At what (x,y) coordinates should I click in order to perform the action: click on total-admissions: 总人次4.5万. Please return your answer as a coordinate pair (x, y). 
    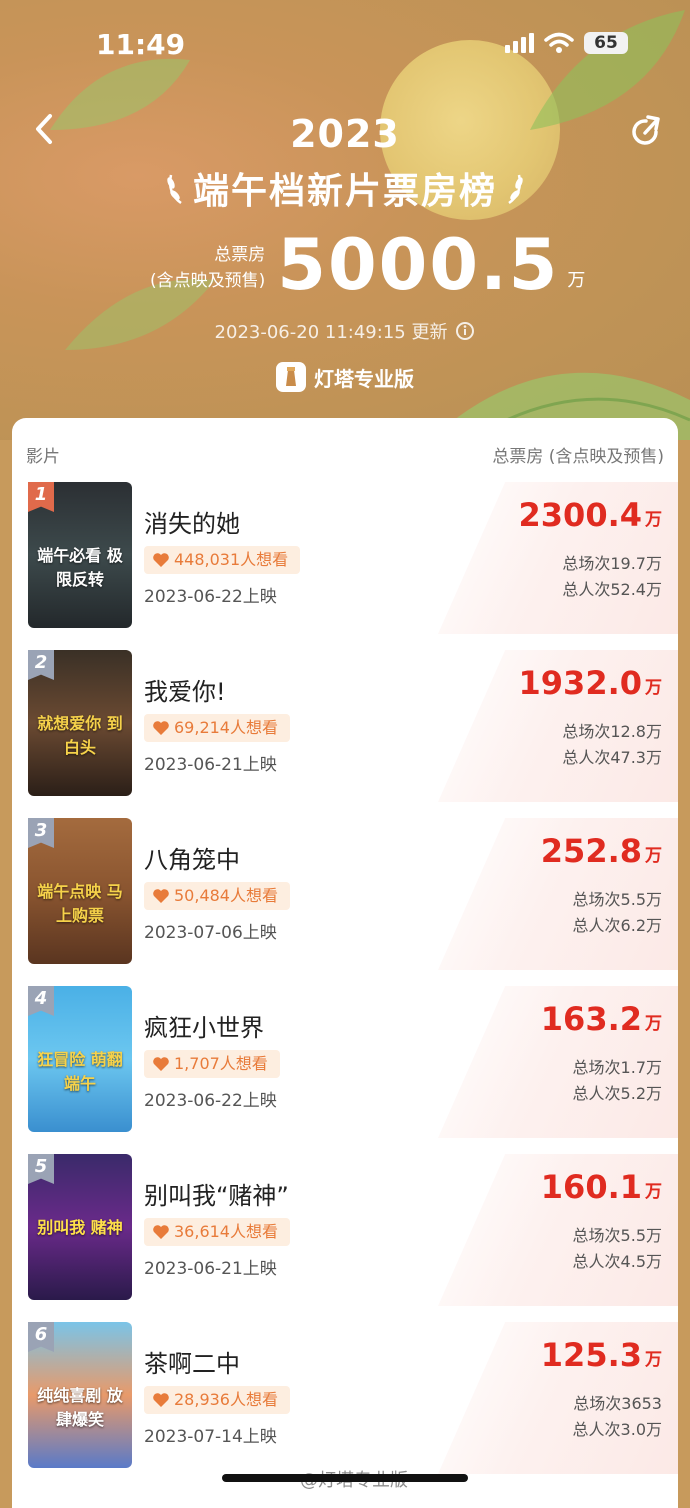
    Looking at the image, I should click on (617, 1261).